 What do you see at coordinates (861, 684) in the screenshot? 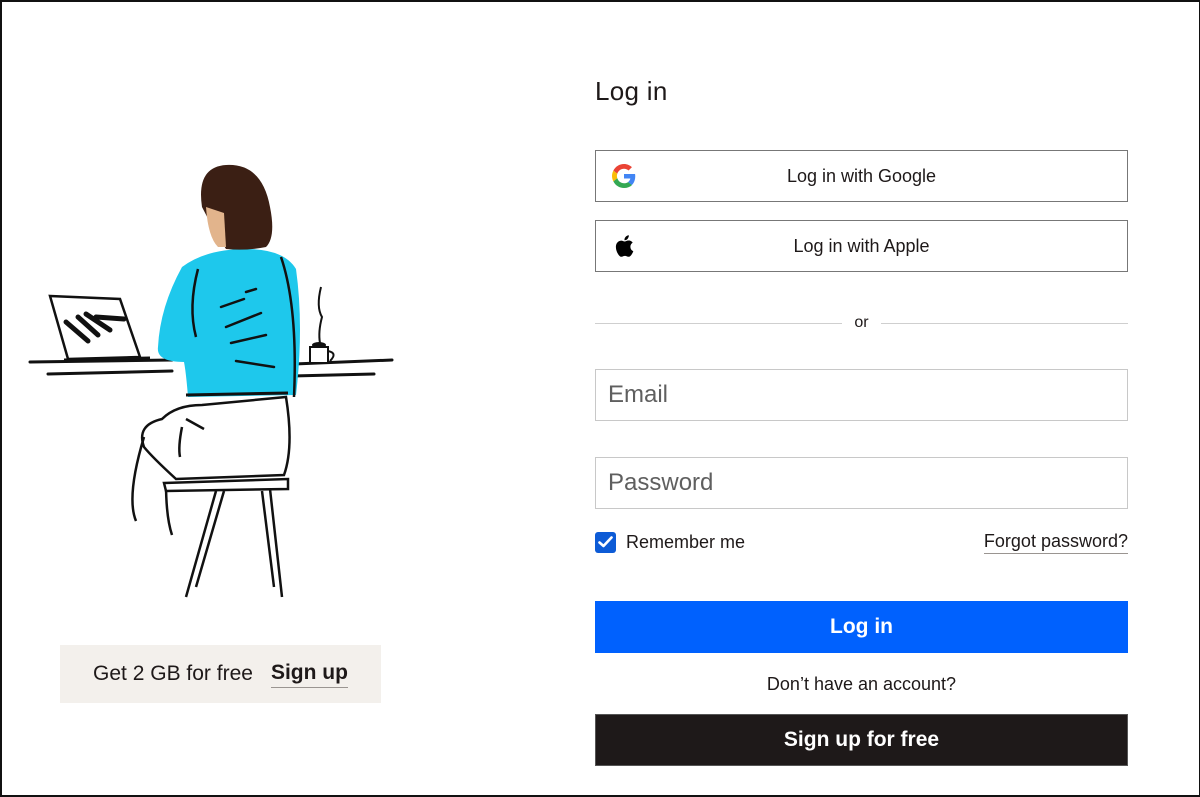
I see `no-account-text: Don’t have an account?` at bounding box center [861, 684].